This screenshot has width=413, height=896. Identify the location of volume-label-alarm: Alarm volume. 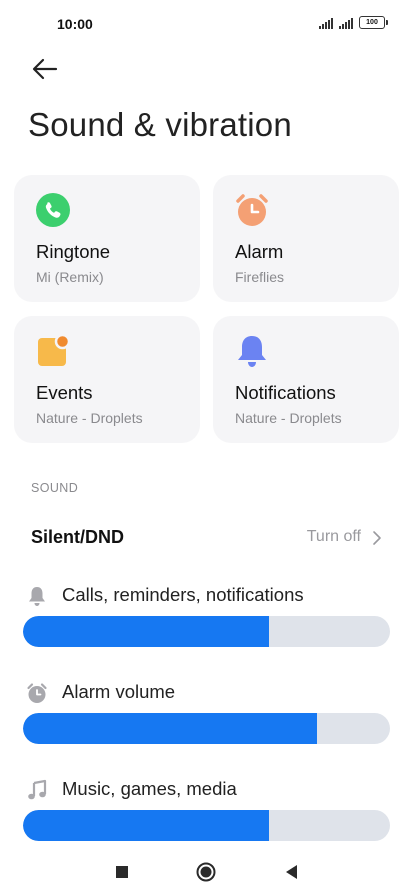
(119, 691).